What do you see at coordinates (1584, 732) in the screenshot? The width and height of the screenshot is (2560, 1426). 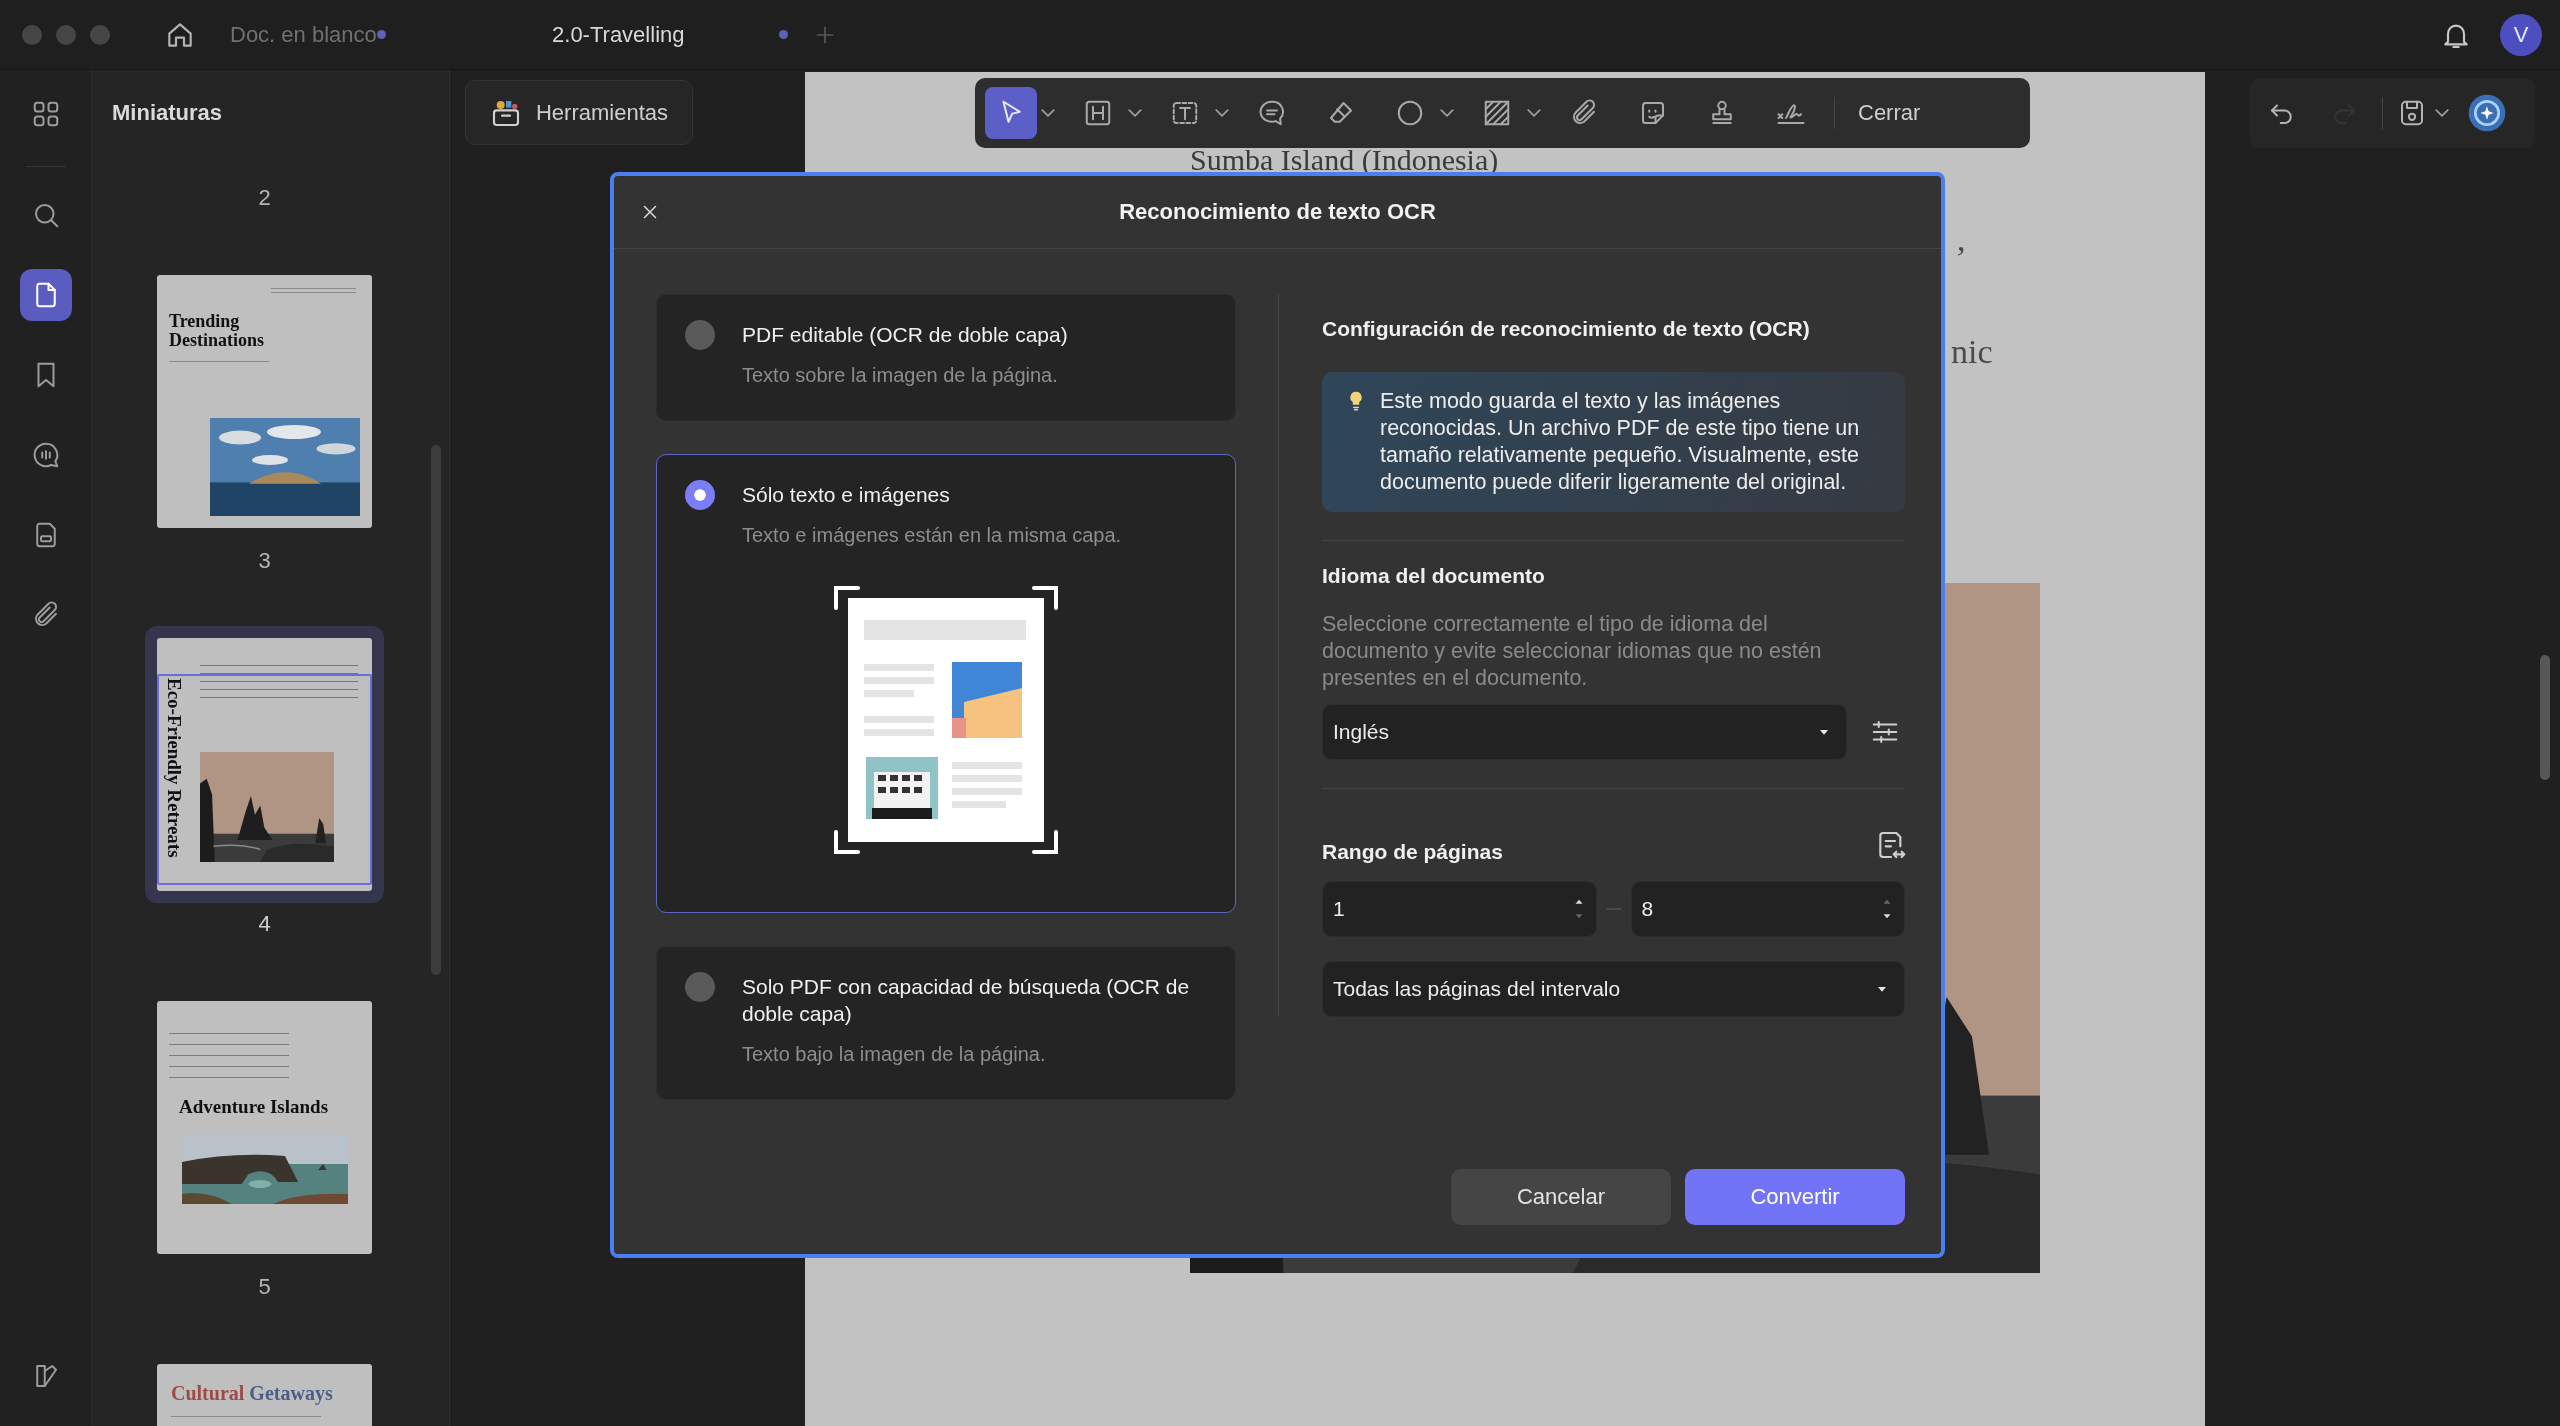 I see `language-dropdown: Inglés` at bounding box center [1584, 732].